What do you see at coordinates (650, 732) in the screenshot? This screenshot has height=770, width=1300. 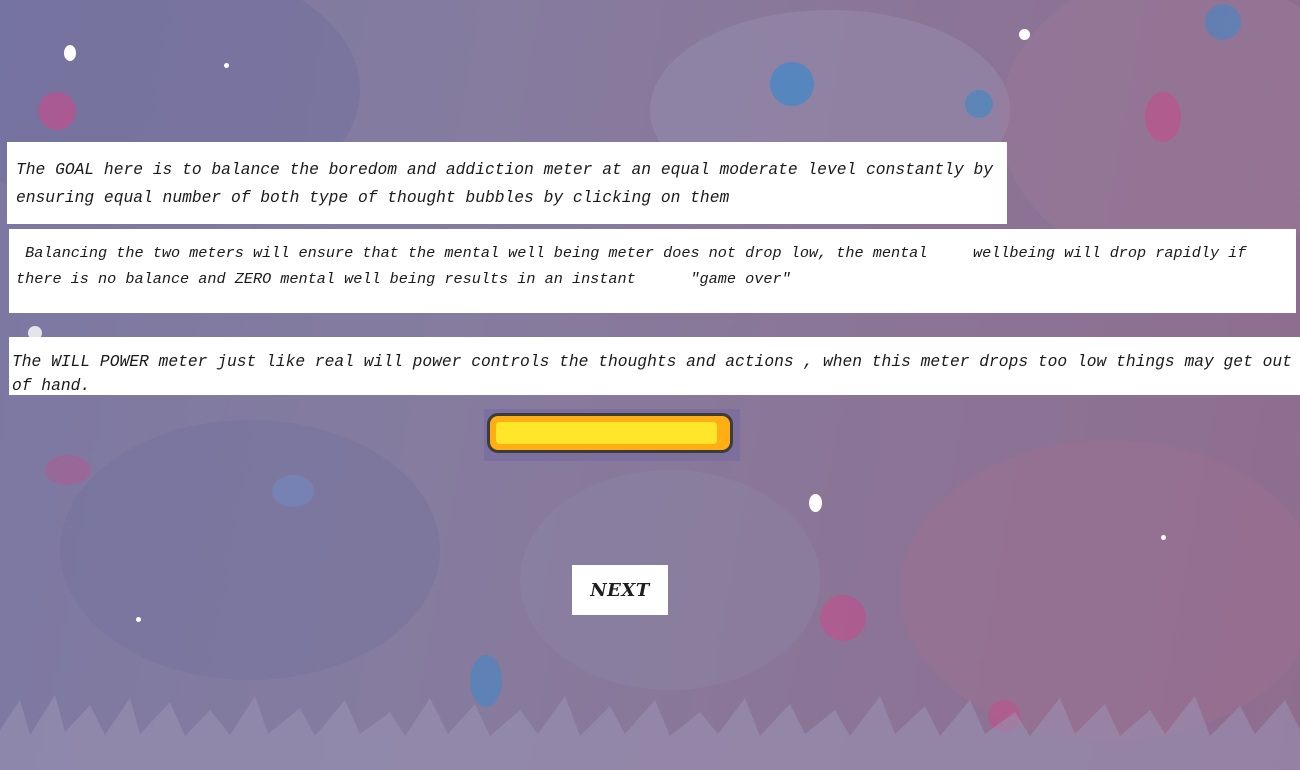 I see `grass-foreground` at bounding box center [650, 732].